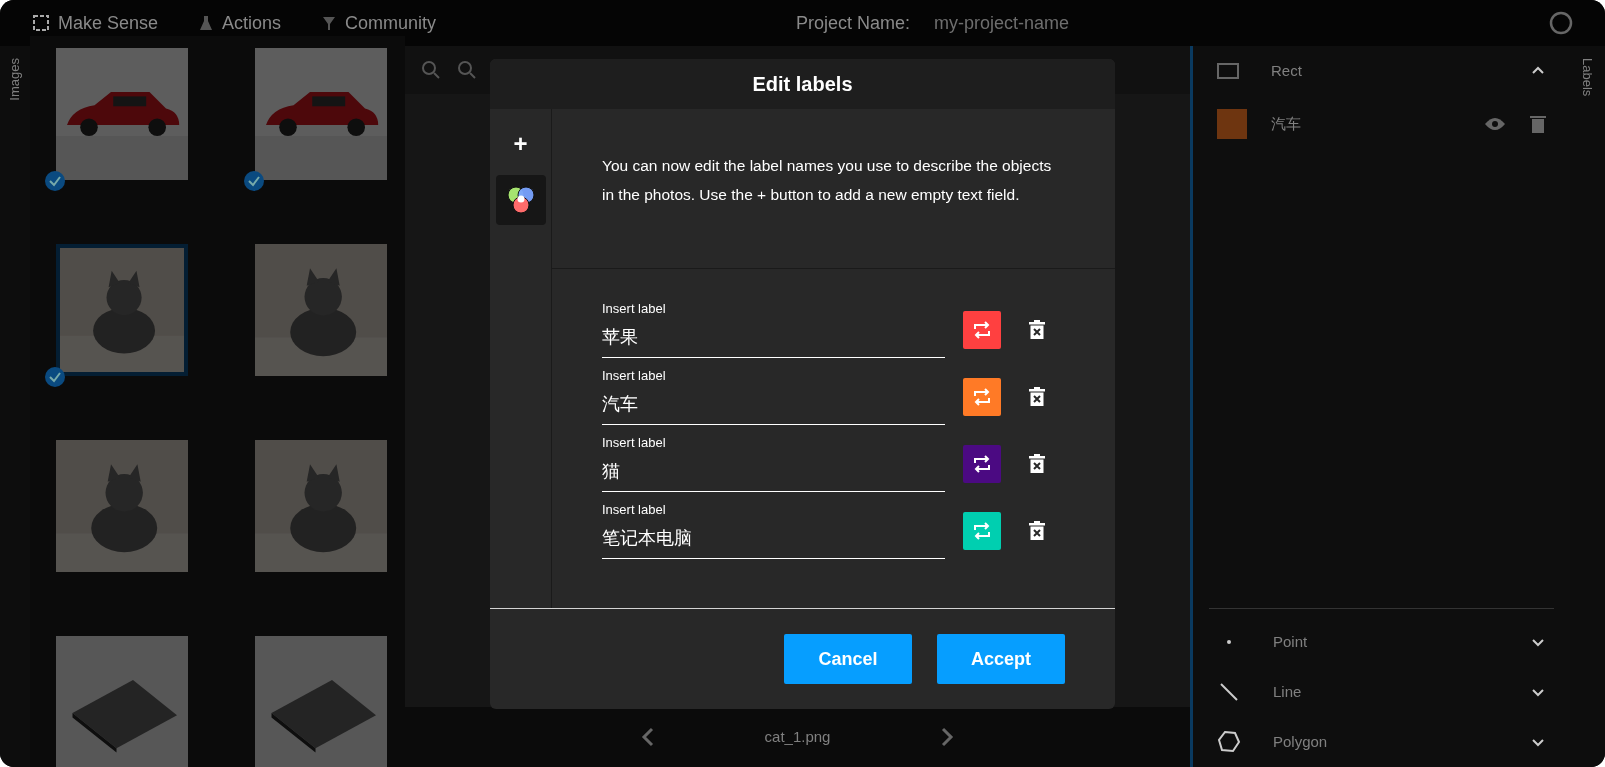 This screenshot has width=1605, height=767. I want to click on label-input: Insert label 猫, so click(773, 463).